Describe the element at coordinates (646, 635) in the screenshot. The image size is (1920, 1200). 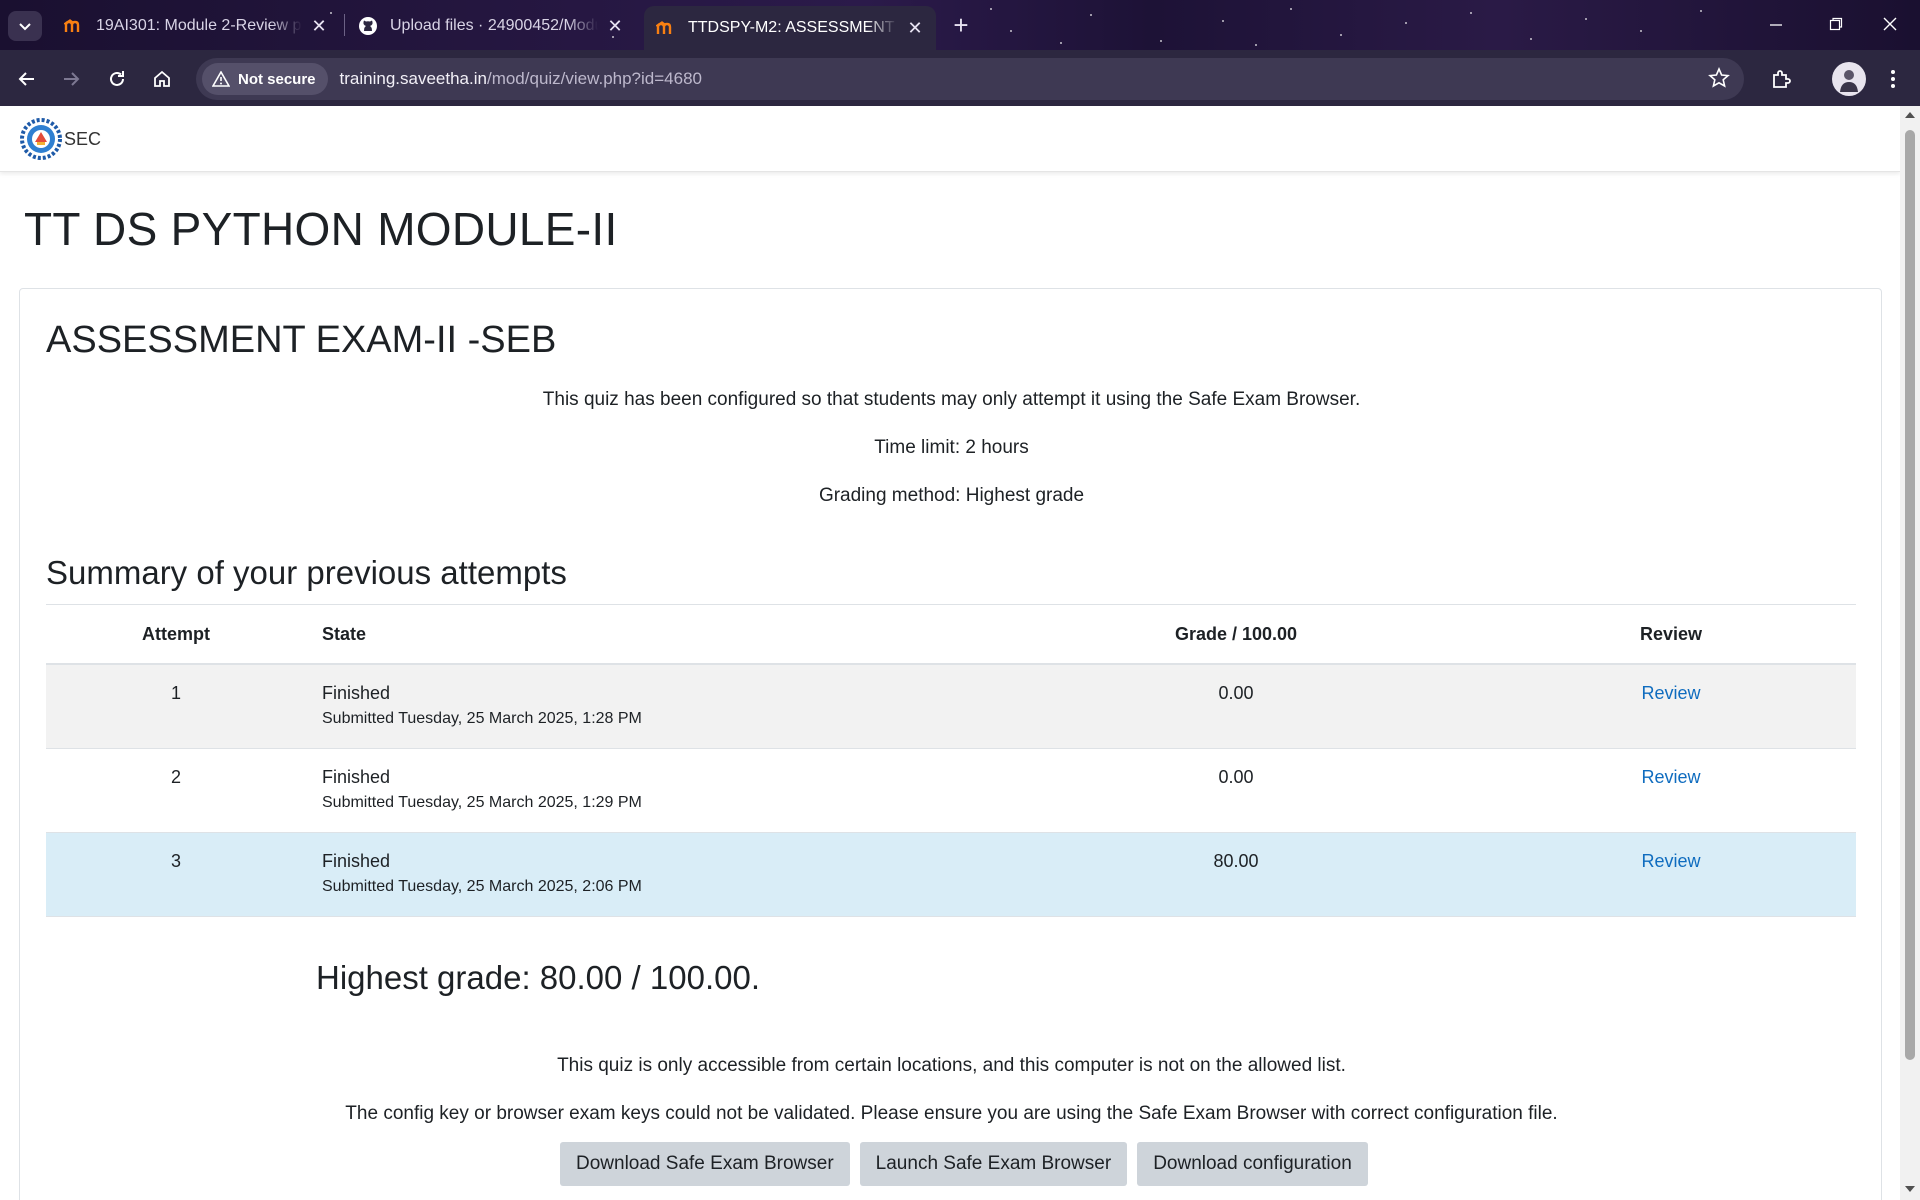
I see `header-state: State` at that location.